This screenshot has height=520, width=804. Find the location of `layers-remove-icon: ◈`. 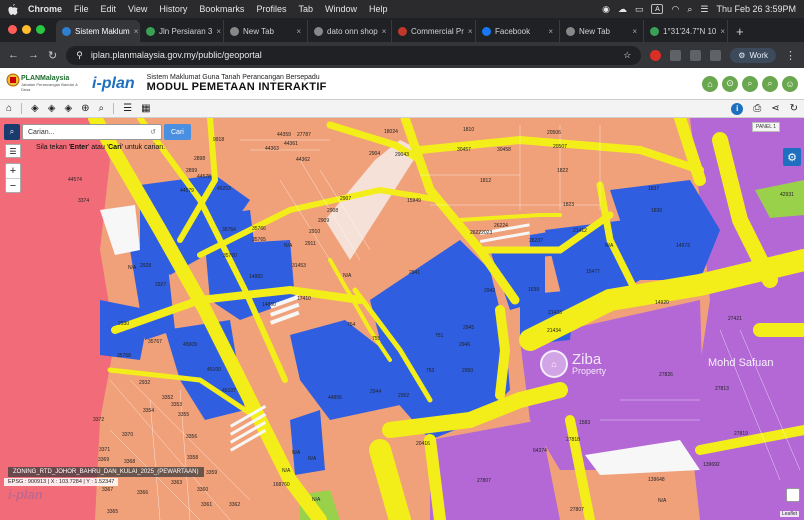

layers-remove-icon: ◈ is located at coordinates (68, 108).